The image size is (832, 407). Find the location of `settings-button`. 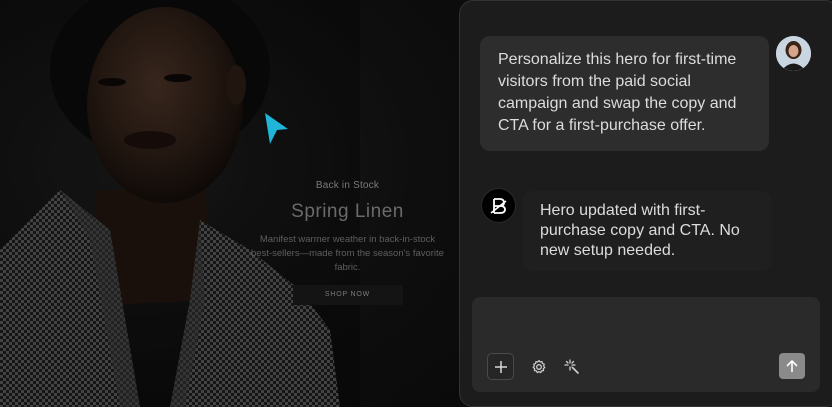

settings-button is located at coordinates (538, 366).